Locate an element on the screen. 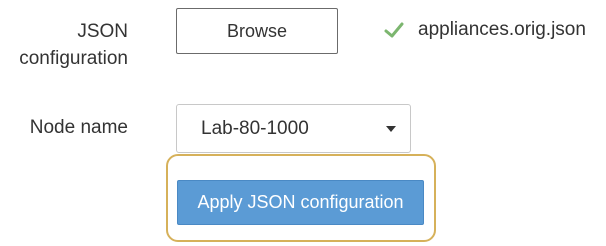 The width and height of the screenshot is (606, 246). json-label-line2: configuration is located at coordinates (73, 58).